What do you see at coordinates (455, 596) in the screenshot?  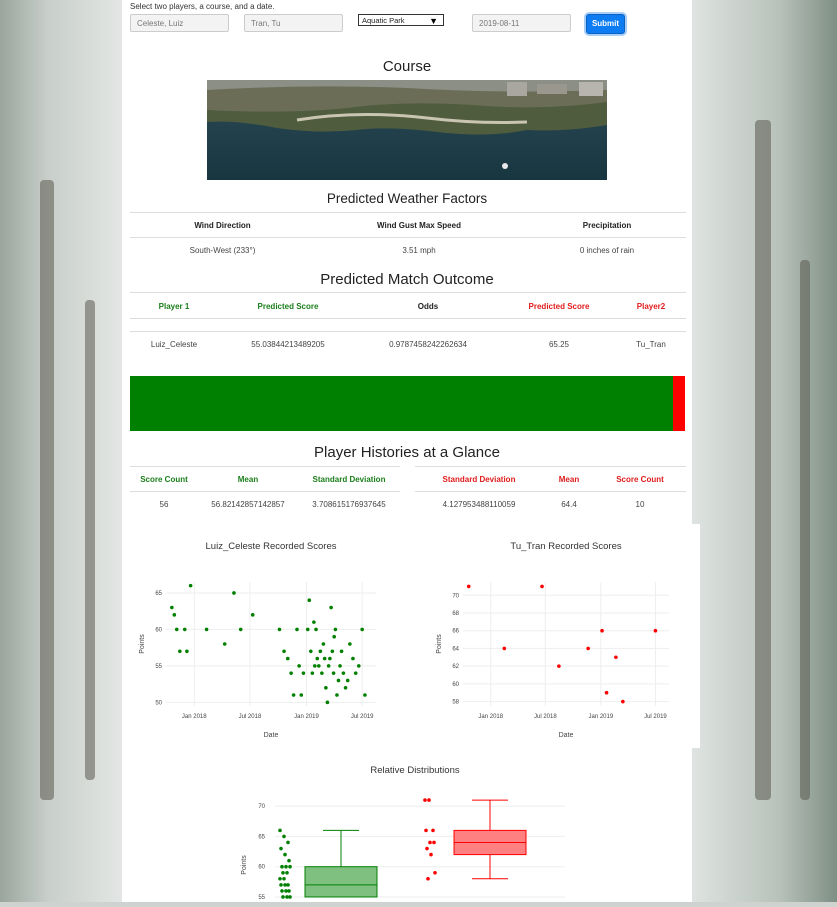 I see `y-tick-label: 70` at bounding box center [455, 596].